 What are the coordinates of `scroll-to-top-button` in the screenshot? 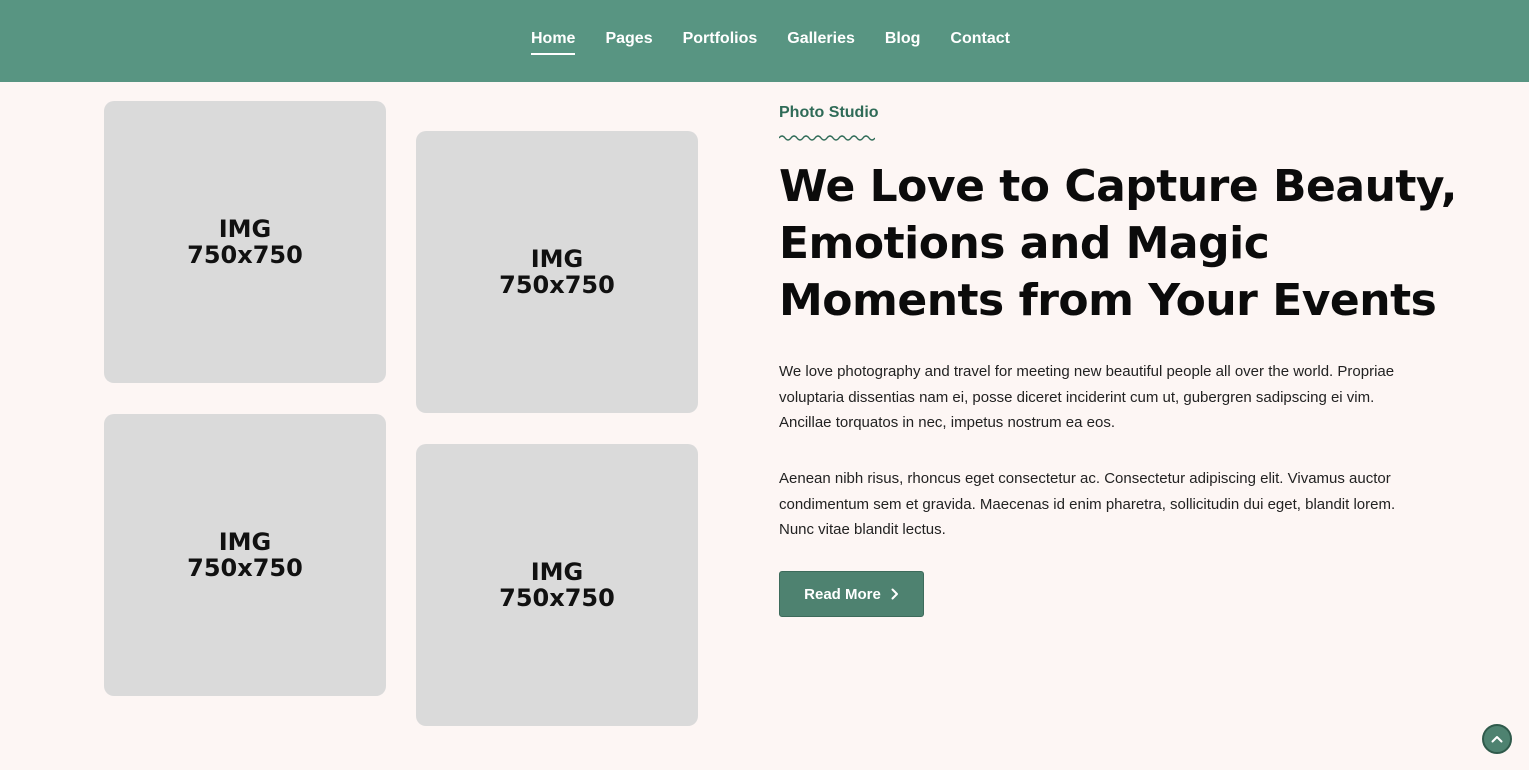 It's located at (1497, 739).